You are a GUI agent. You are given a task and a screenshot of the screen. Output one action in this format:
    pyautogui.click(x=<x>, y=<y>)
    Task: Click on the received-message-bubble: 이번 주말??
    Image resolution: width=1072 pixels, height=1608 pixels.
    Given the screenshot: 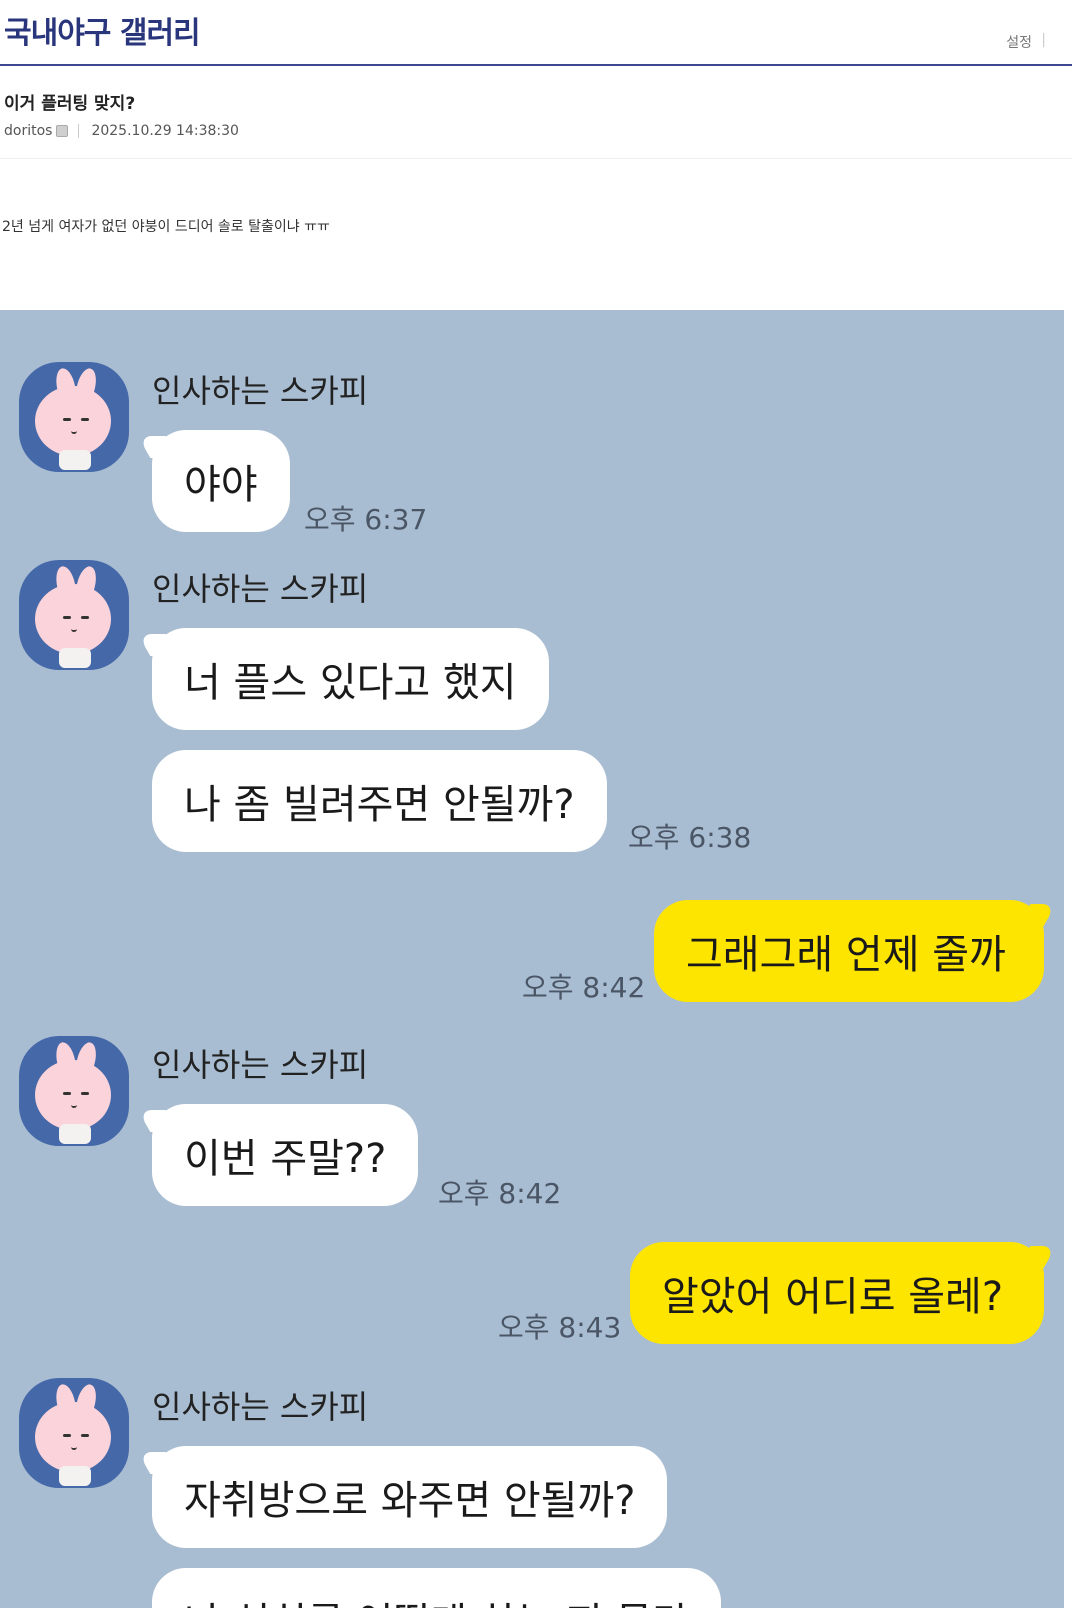 What is the action you would take?
    pyautogui.click(x=285, y=1155)
    